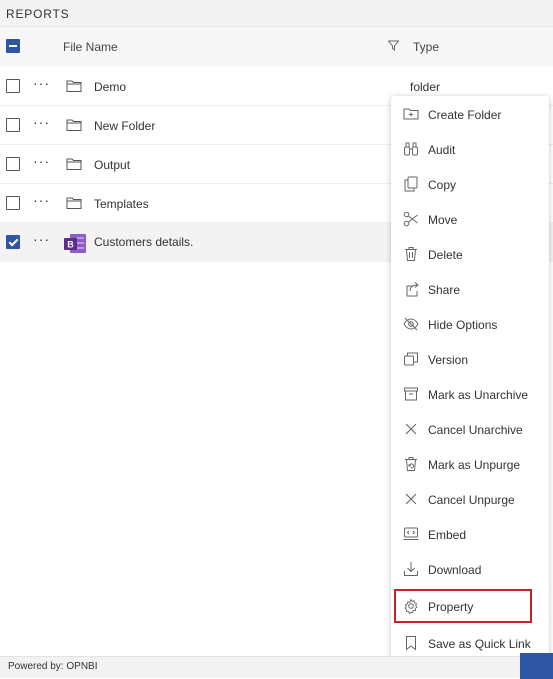 This screenshot has height=679, width=553. I want to click on scissors-icon, so click(411, 219).